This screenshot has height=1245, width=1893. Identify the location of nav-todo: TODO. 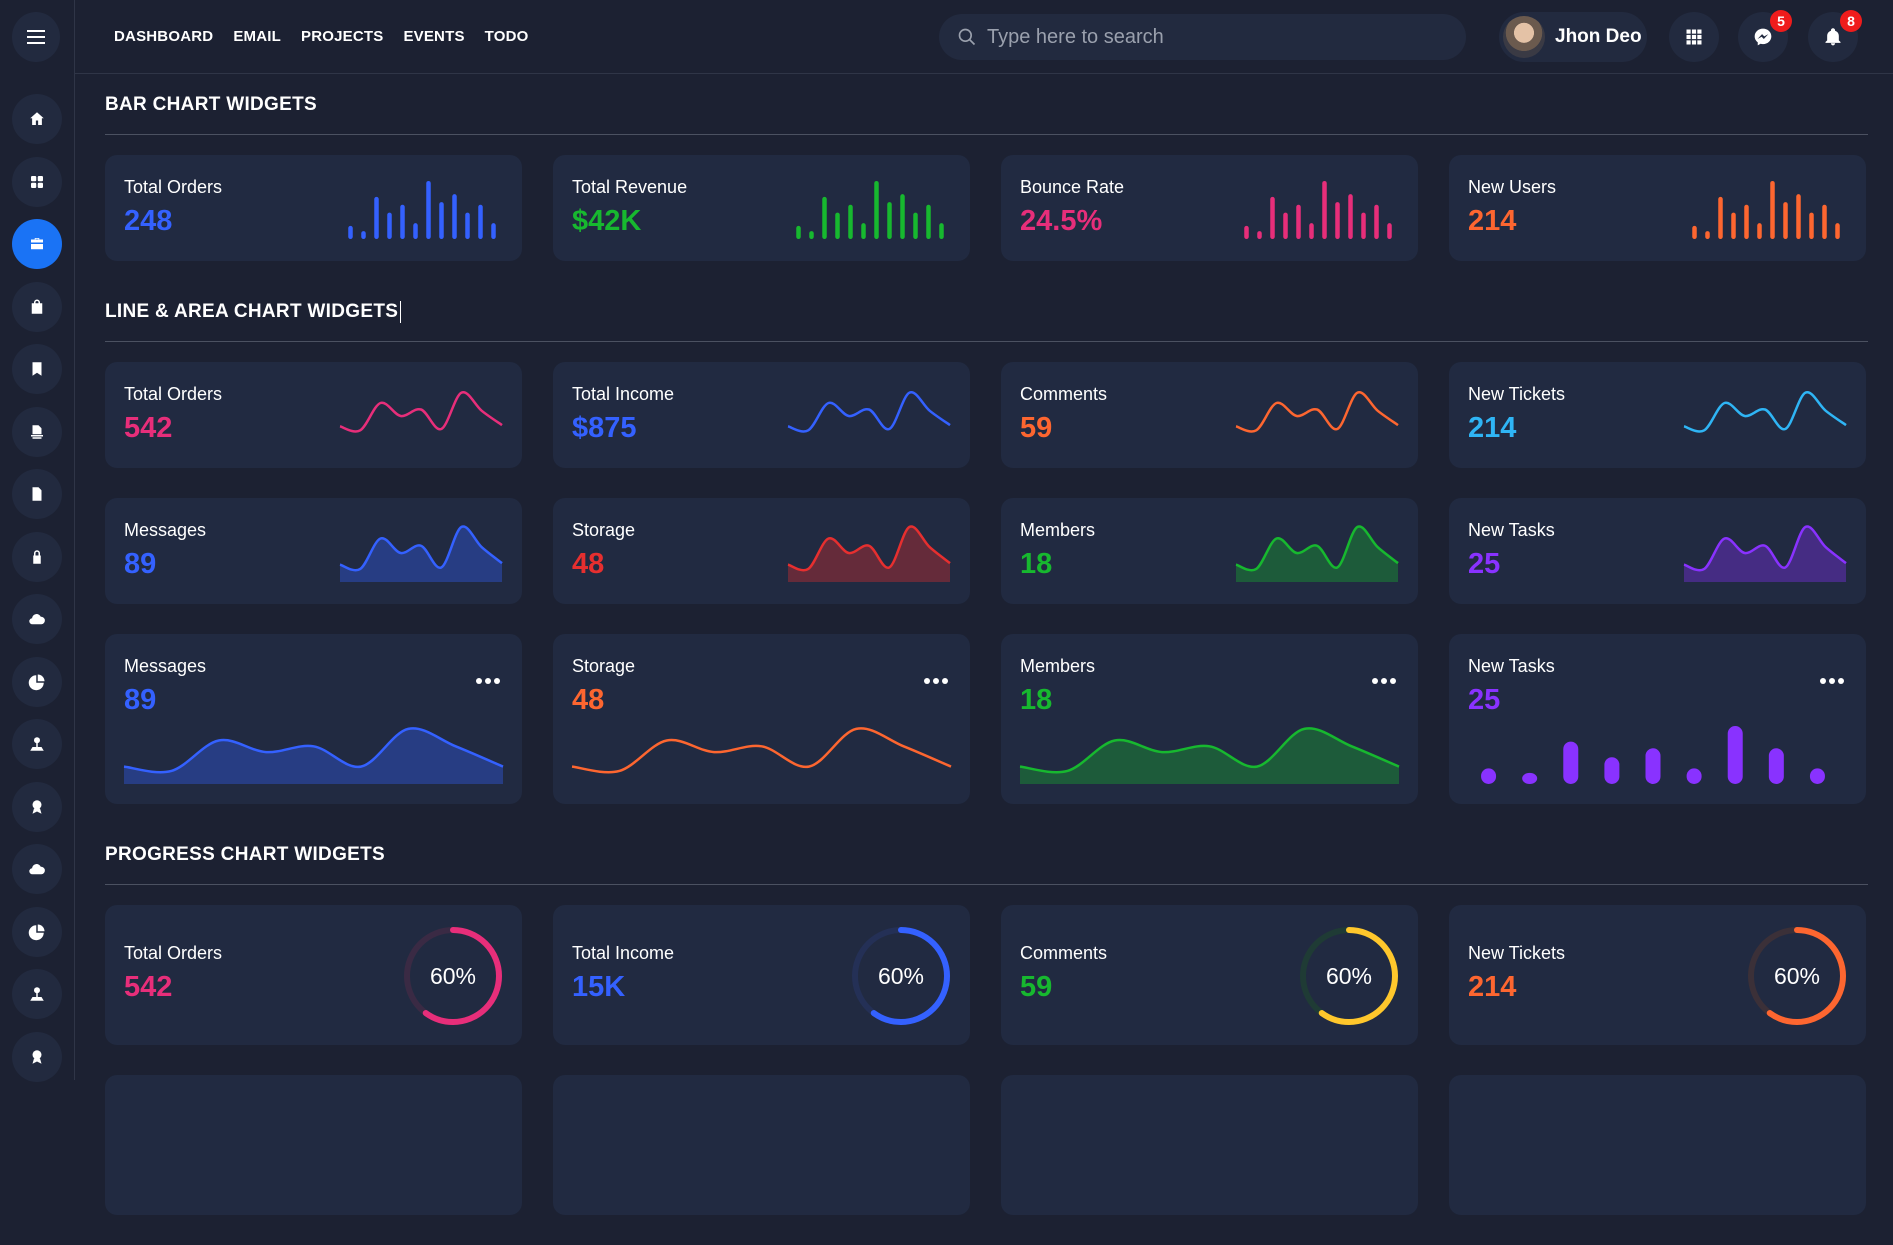
(507, 36).